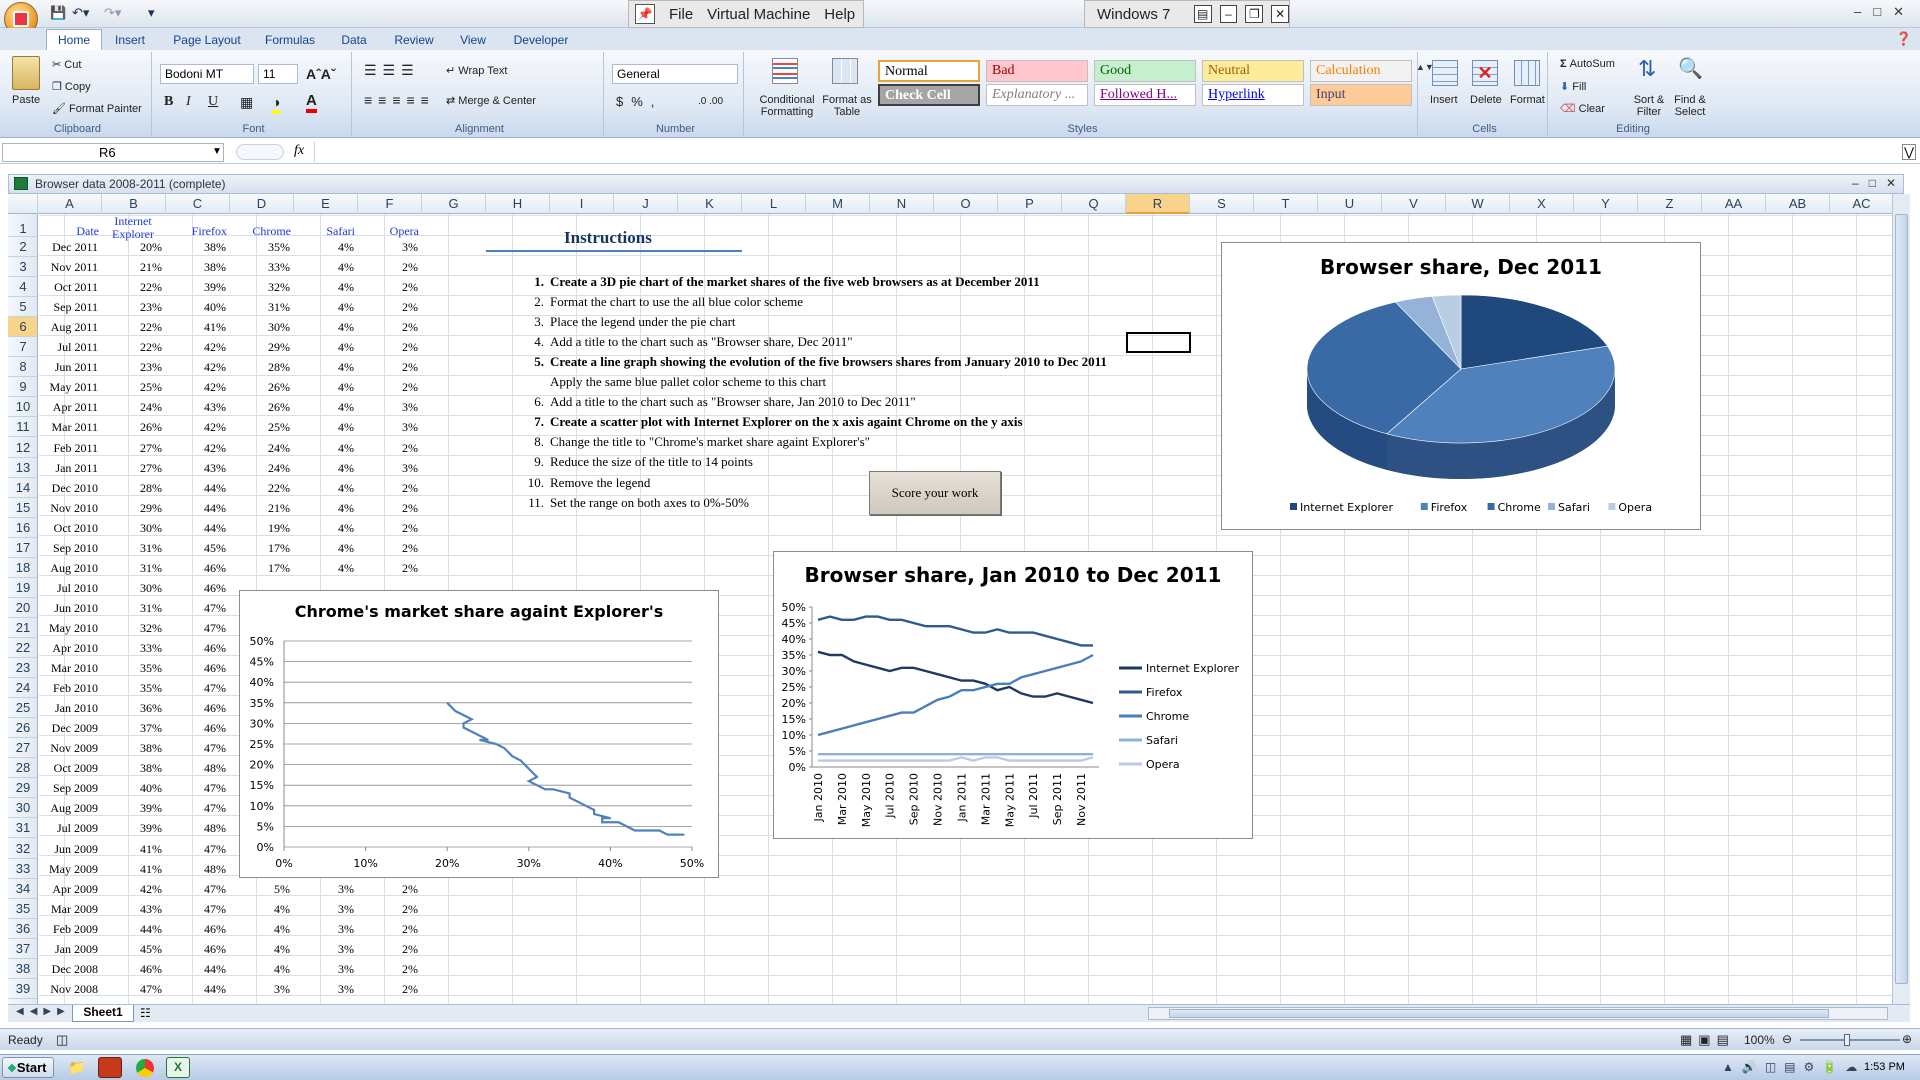 Image resolution: width=1920 pixels, height=1080 pixels. What do you see at coordinates (354, 40) in the screenshot?
I see `tab-data: Data` at bounding box center [354, 40].